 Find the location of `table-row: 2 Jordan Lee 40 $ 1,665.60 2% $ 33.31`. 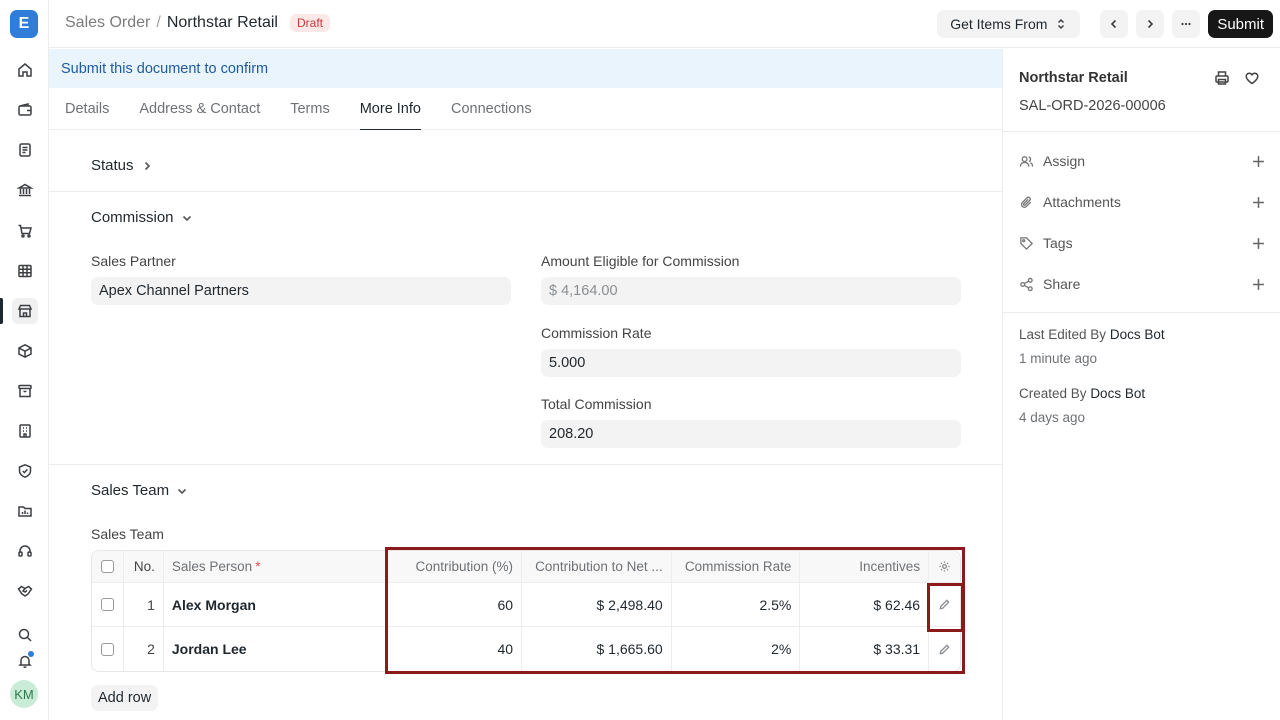

table-row: 2 Jordan Lee 40 $ 1,665.60 2% $ 33.31 is located at coordinates (526, 649).